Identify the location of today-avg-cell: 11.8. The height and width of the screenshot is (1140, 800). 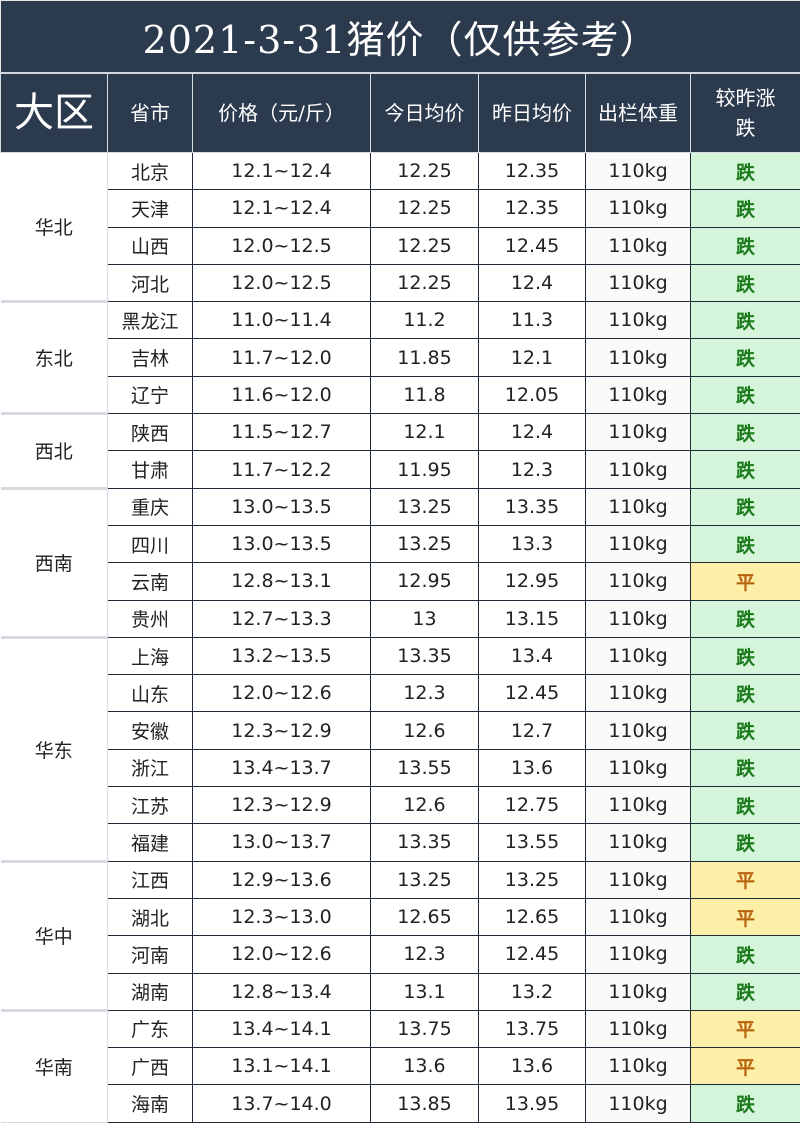
(424, 395).